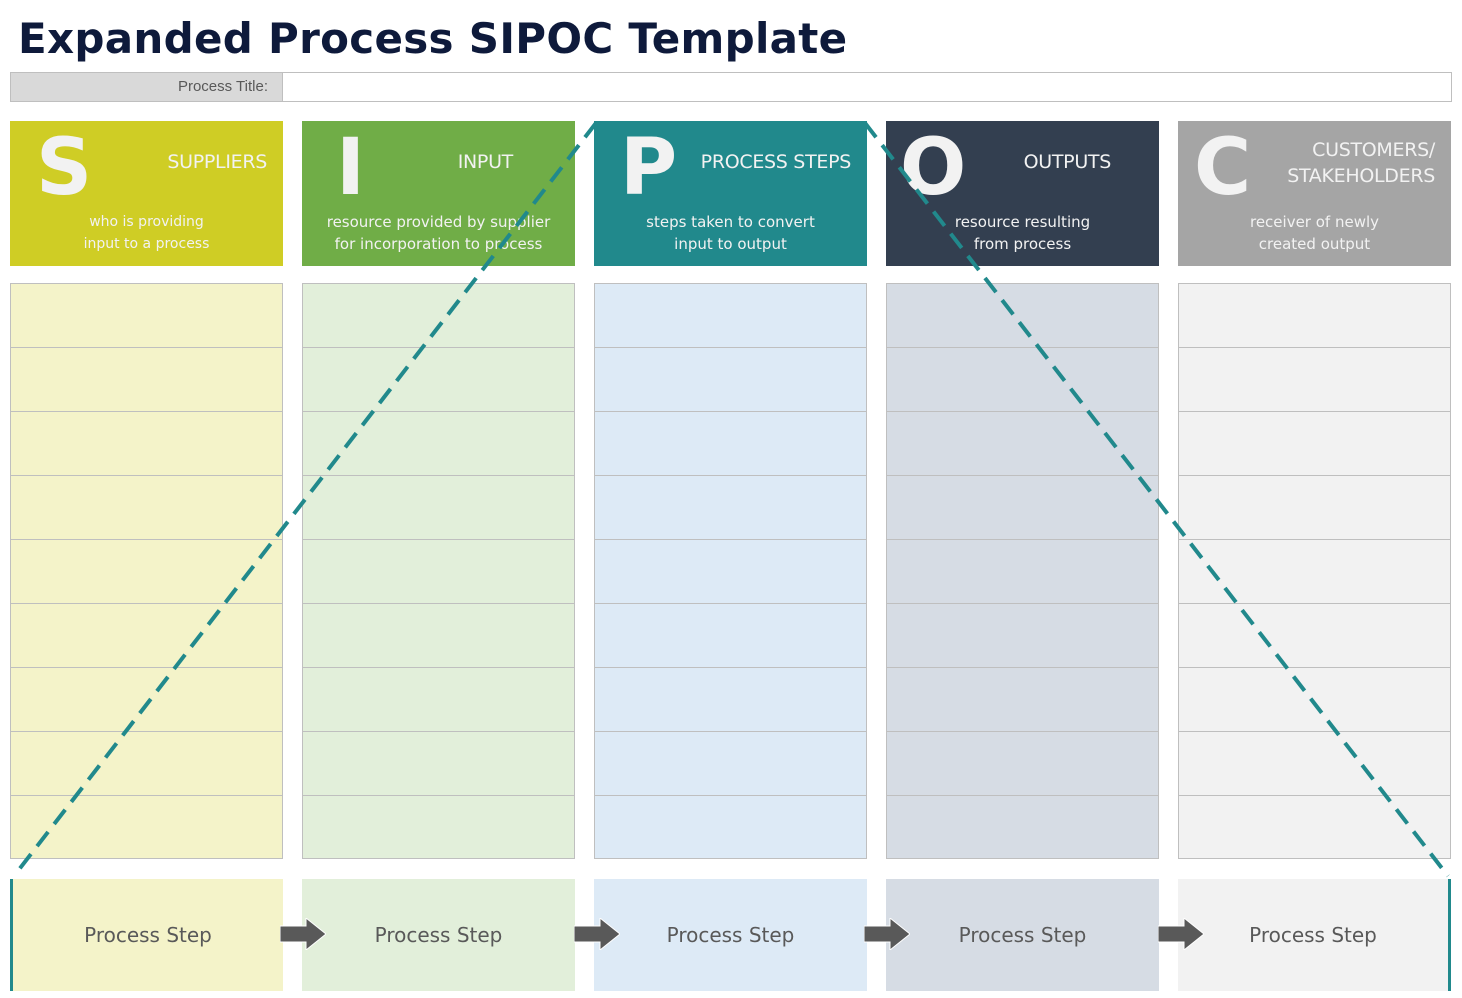 The image size is (1462, 998). Describe the element at coordinates (146, 244) in the screenshot. I see `suppliers-desc-line2: input to a process` at that location.